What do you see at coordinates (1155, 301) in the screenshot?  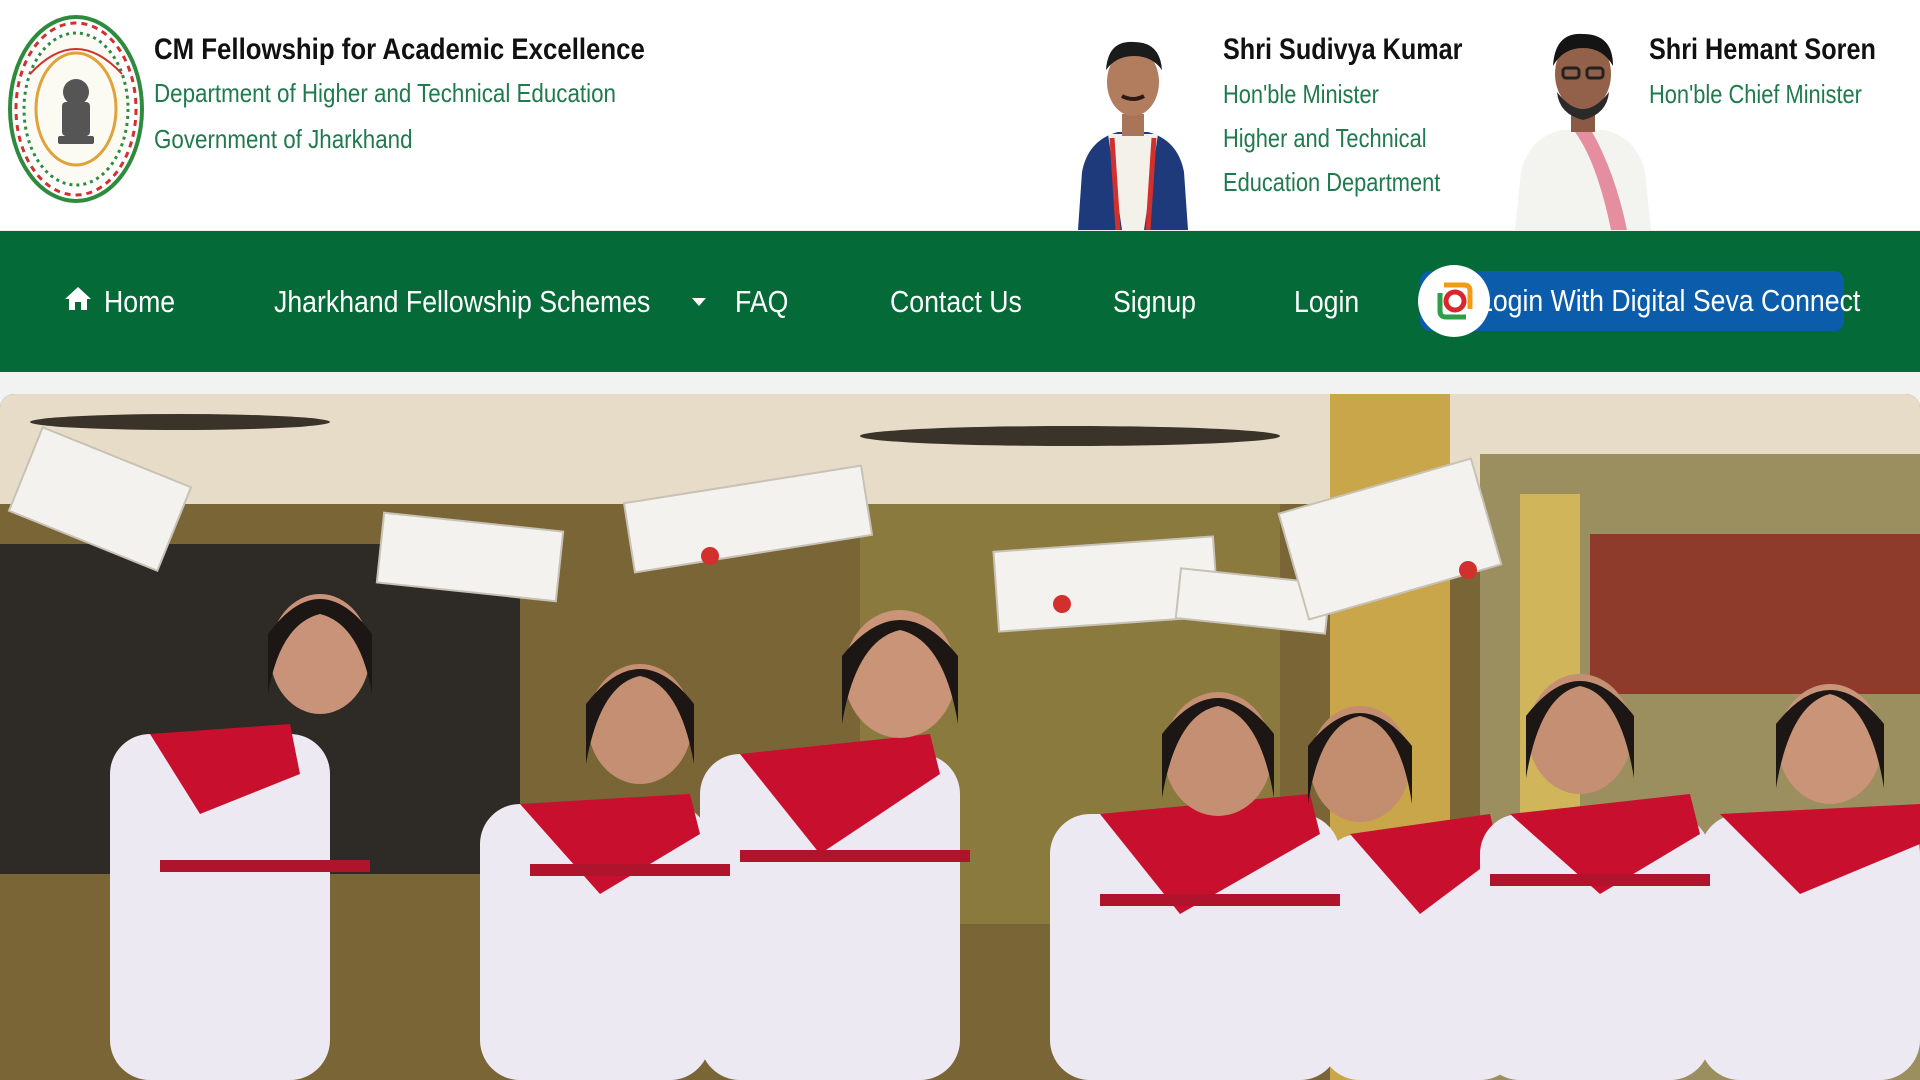 I see `nav-signup-label: Signup` at bounding box center [1155, 301].